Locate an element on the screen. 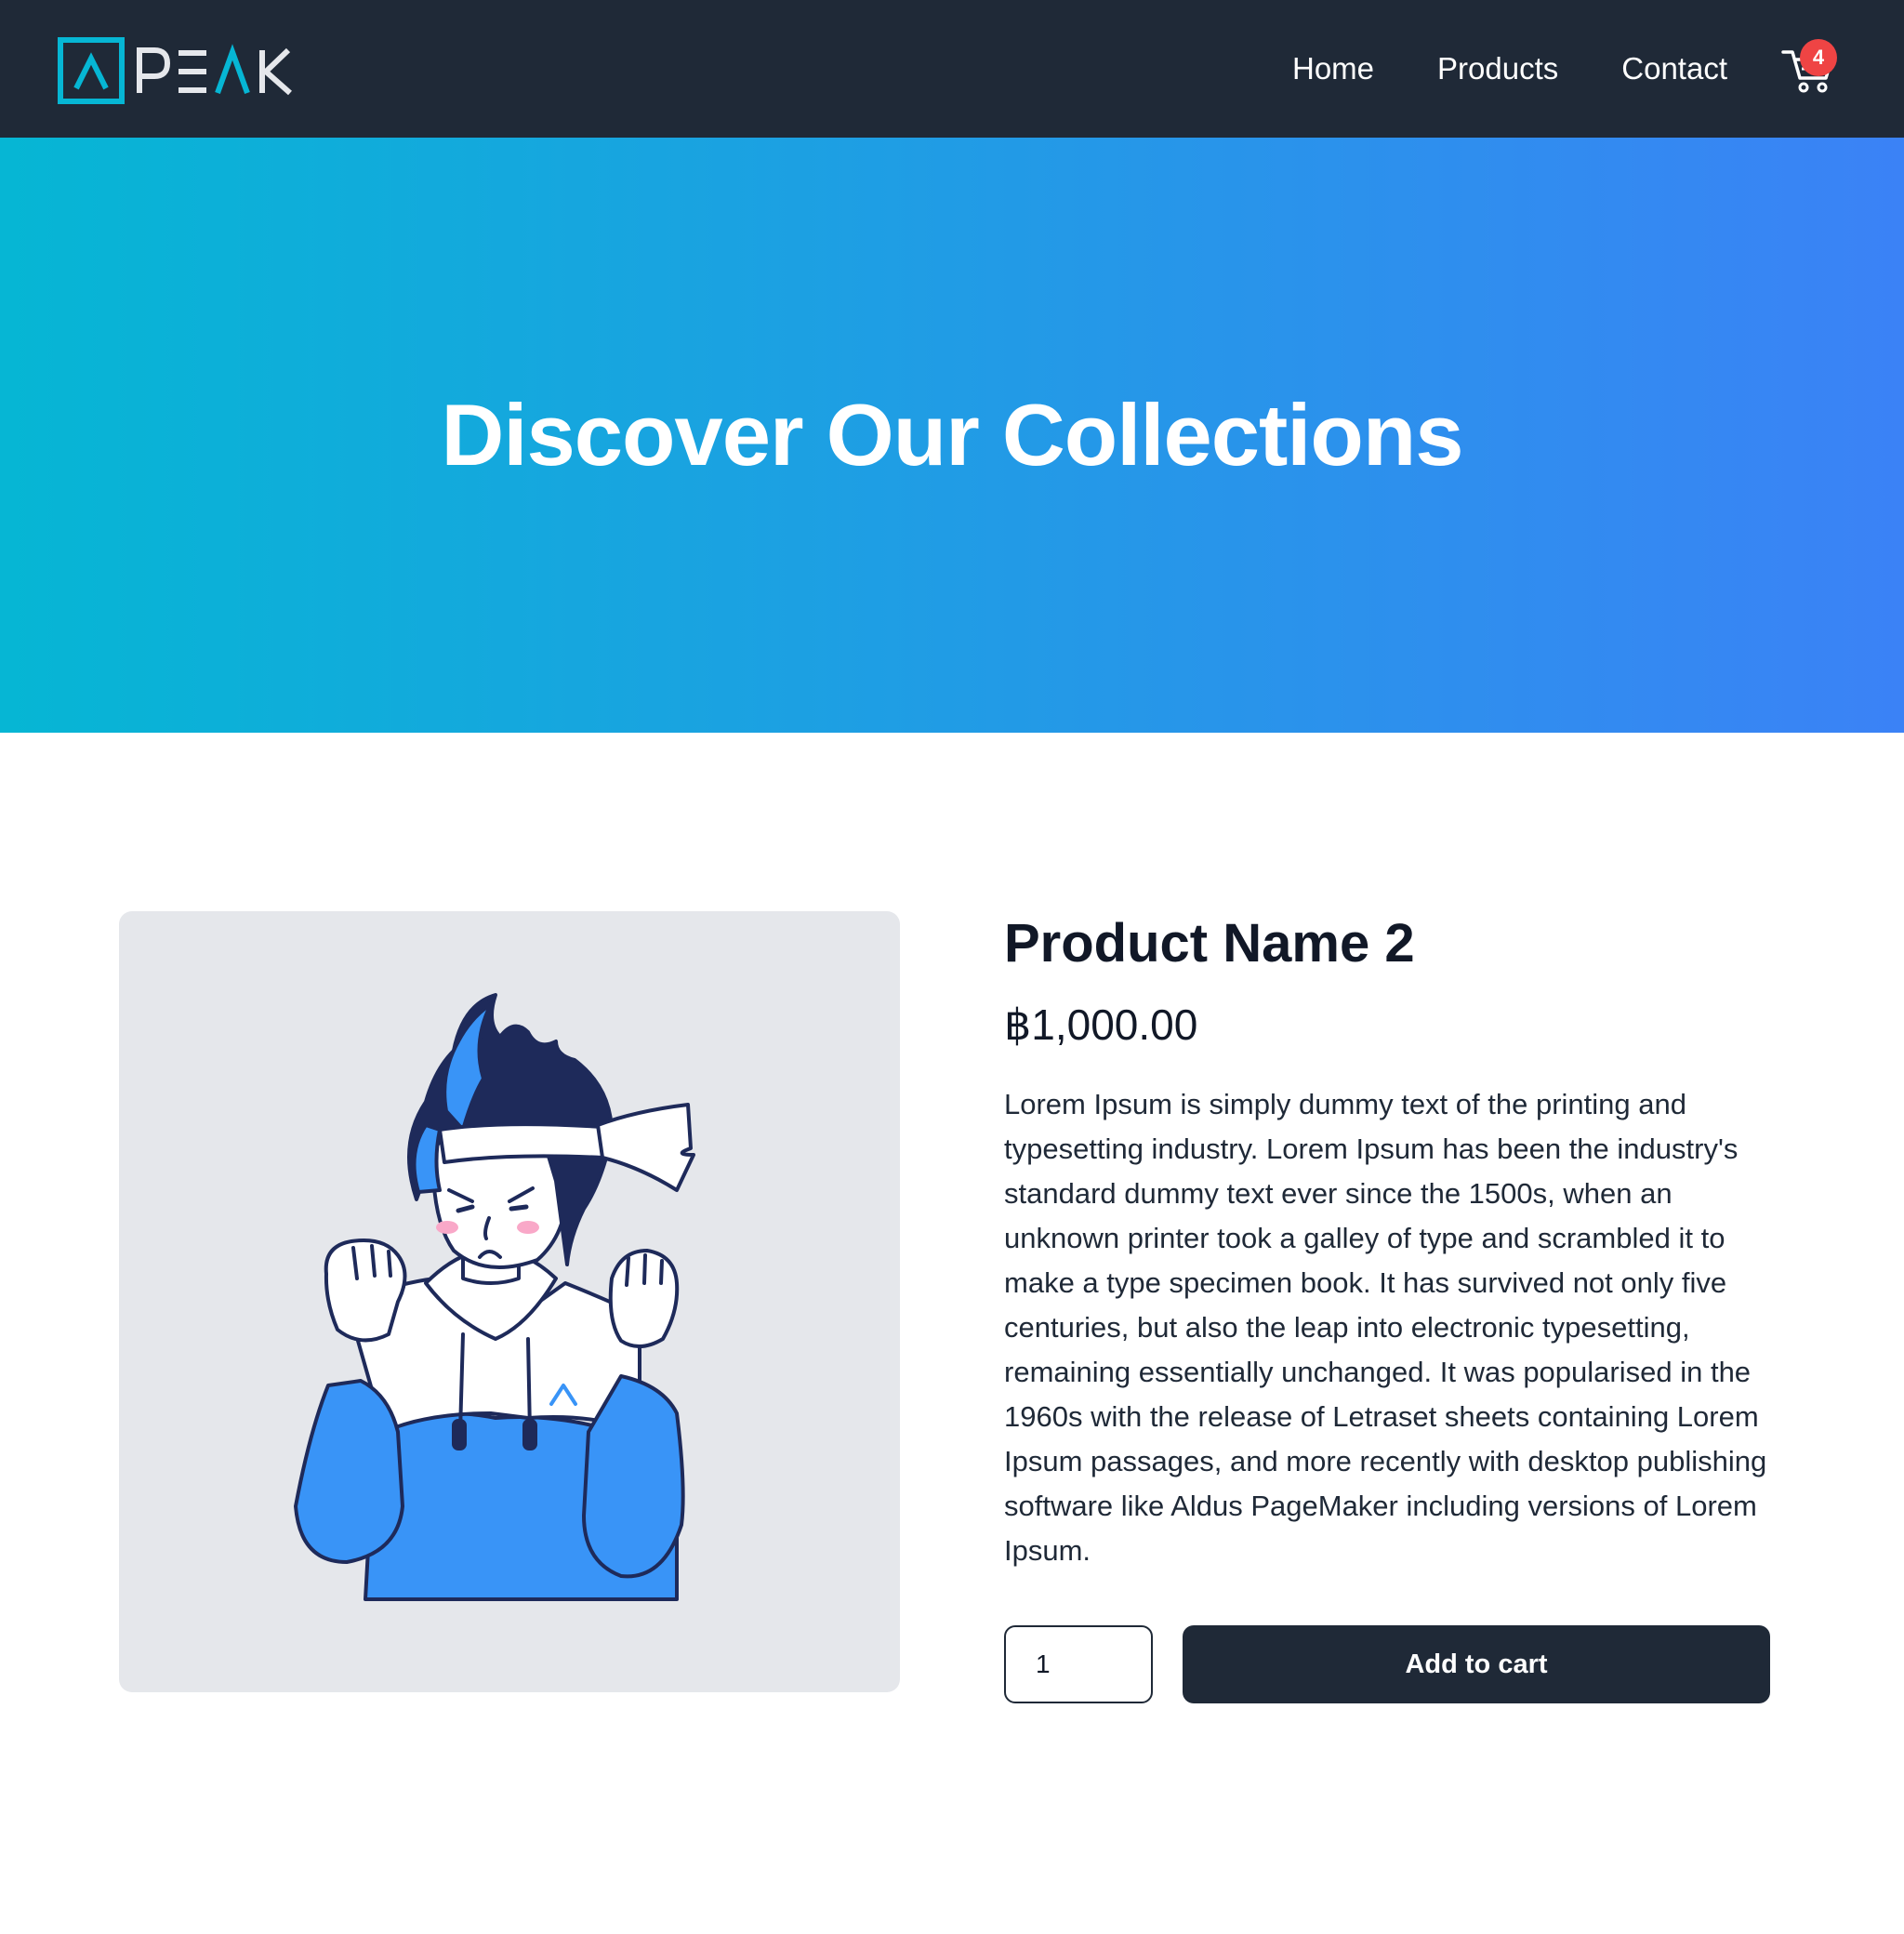 This screenshot has width=1904, height=1934. quantity-input is located at coordinates (1078, 1664).